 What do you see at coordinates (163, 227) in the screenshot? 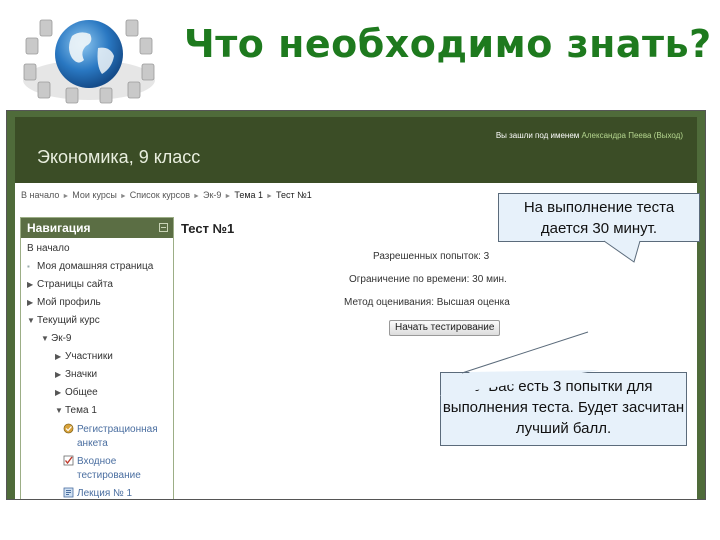
I see `collapse-block-icon` at bounding box center [163, 227].